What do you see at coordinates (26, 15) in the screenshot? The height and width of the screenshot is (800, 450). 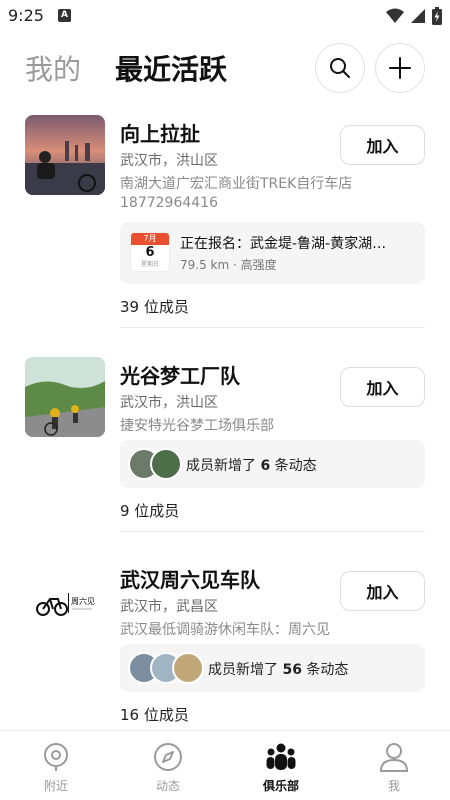 I see `status-time: 9:25` at bounding box center [26, 15].